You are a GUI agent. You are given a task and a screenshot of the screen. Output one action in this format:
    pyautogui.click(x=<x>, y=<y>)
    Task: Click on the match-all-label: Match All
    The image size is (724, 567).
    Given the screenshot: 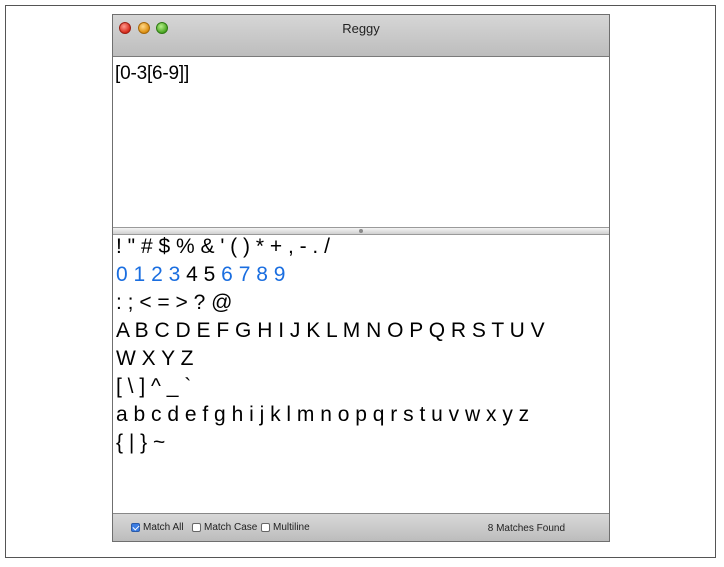 What is the action you would take?
    pyautogui.click(x=163, y=527)
    